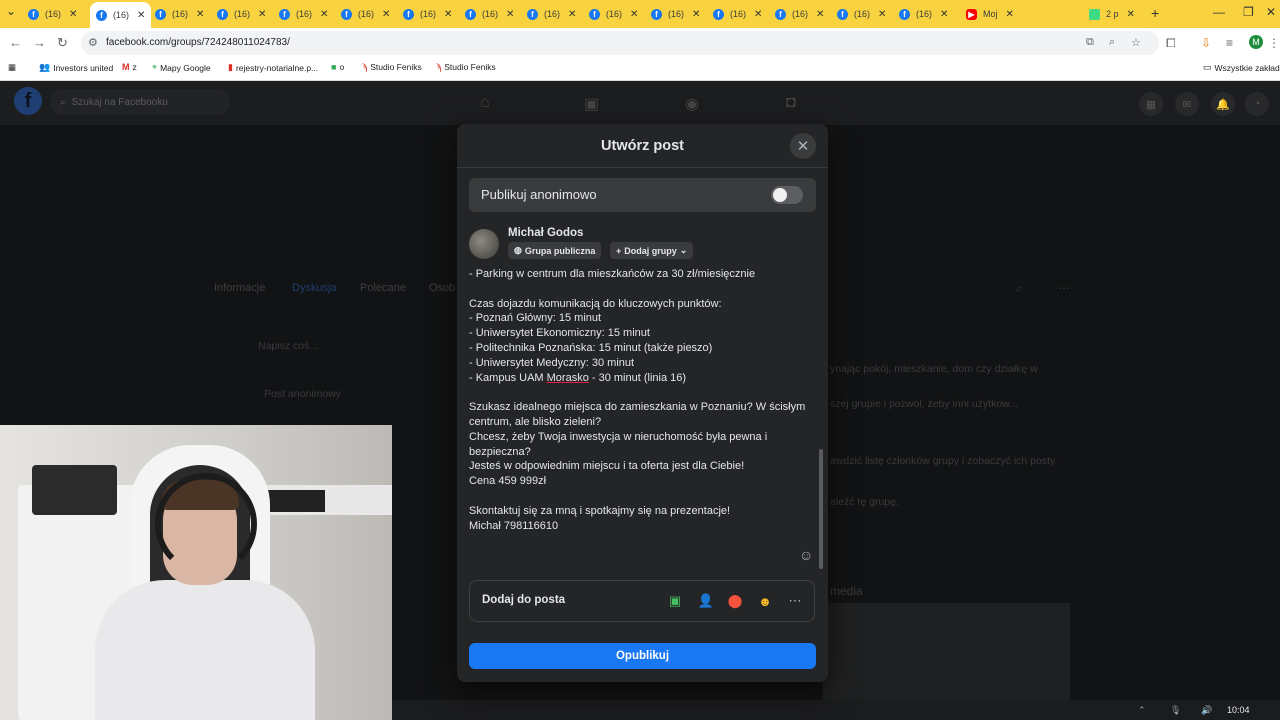 This screenshot has height=720, width=1280. I want to click on back-icon: ←, so click(15, 42).